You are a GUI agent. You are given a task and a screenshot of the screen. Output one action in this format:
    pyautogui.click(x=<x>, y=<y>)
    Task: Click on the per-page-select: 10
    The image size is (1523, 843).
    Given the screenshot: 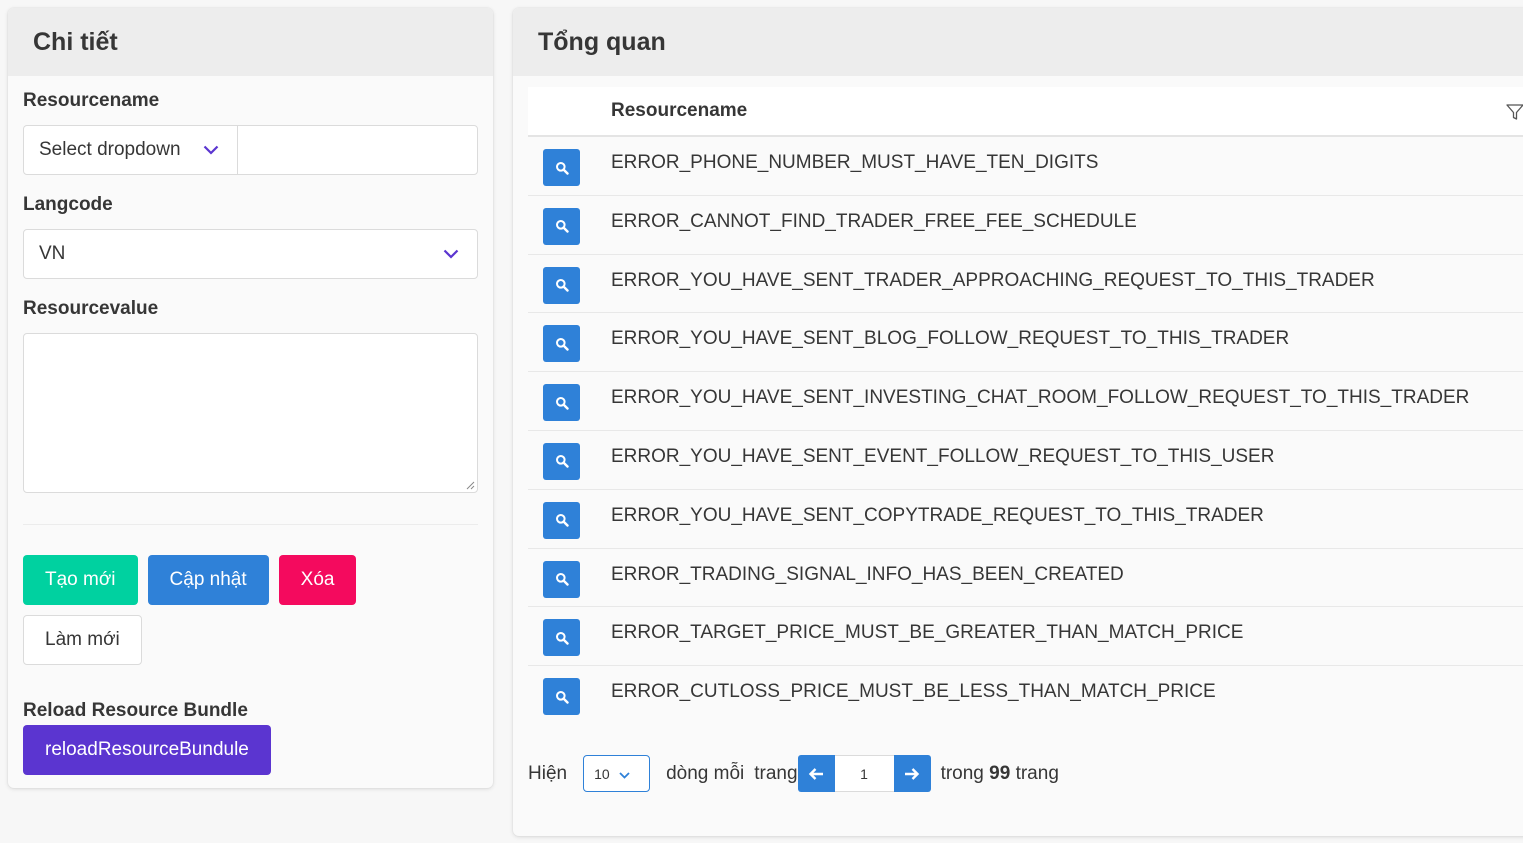 What is the action you would take?
    pyautogui.click(x=617, y=773)
    